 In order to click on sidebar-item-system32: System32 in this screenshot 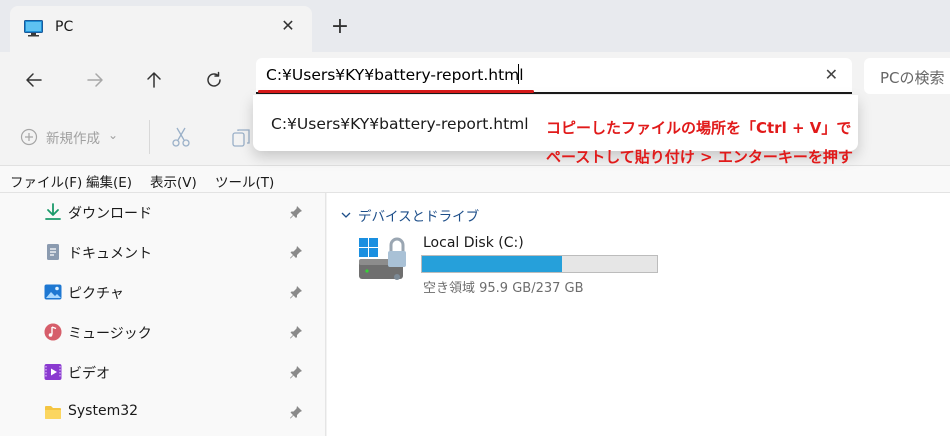, I will do `click(163, 413)`.